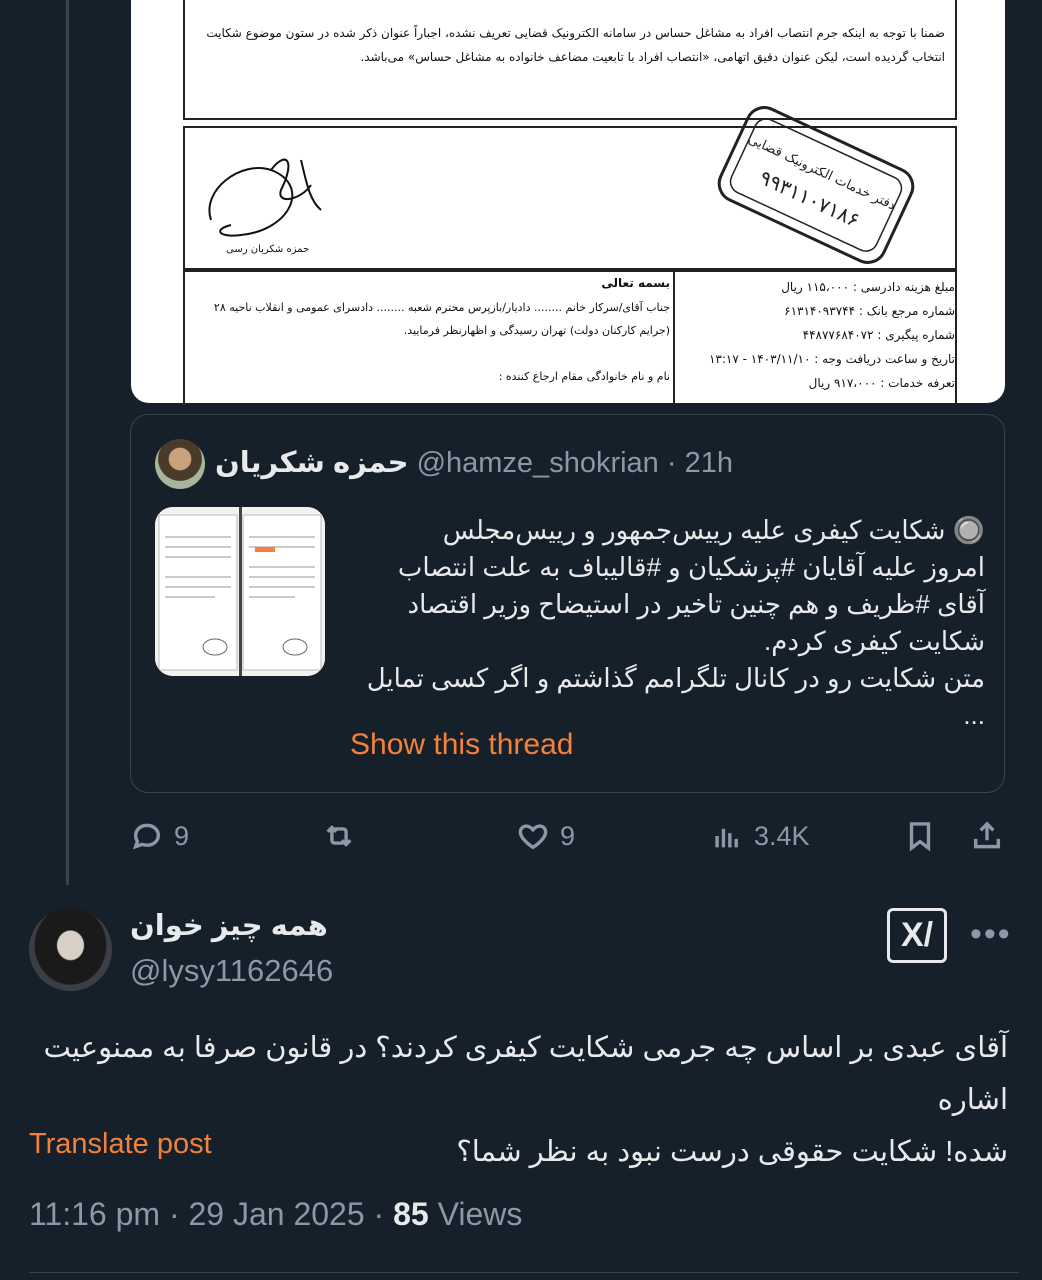  What do you see at coordinates (231, 971) in the screenshot?
I see `author-handle: @lysy1162646` at bounding box center [231, 971].